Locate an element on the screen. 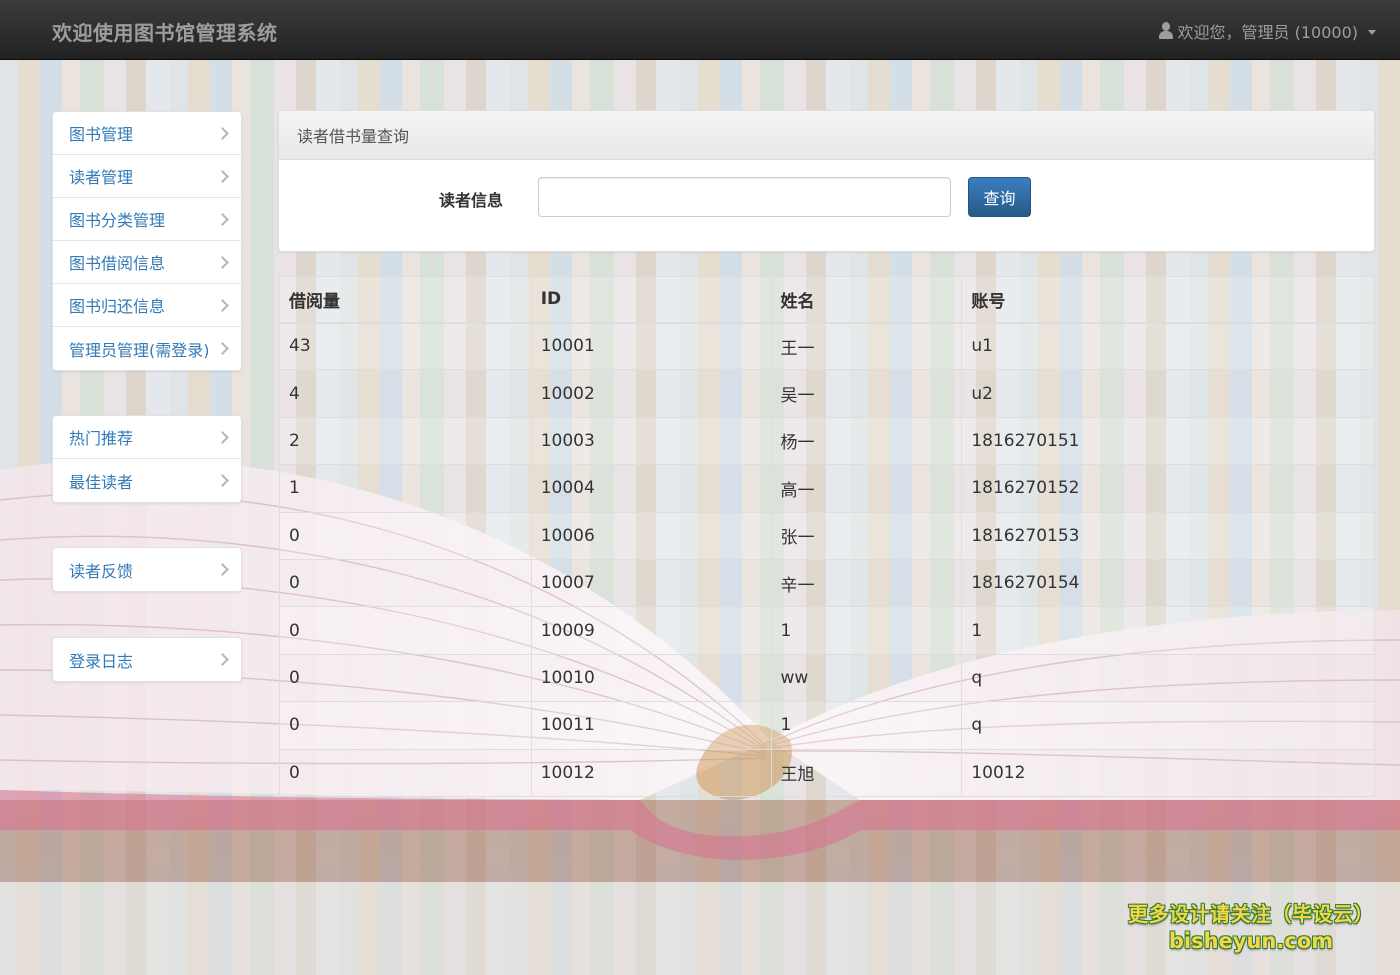  user-label: 欢迎您，管理员 (10000) is located at coordinates (1267, 32).